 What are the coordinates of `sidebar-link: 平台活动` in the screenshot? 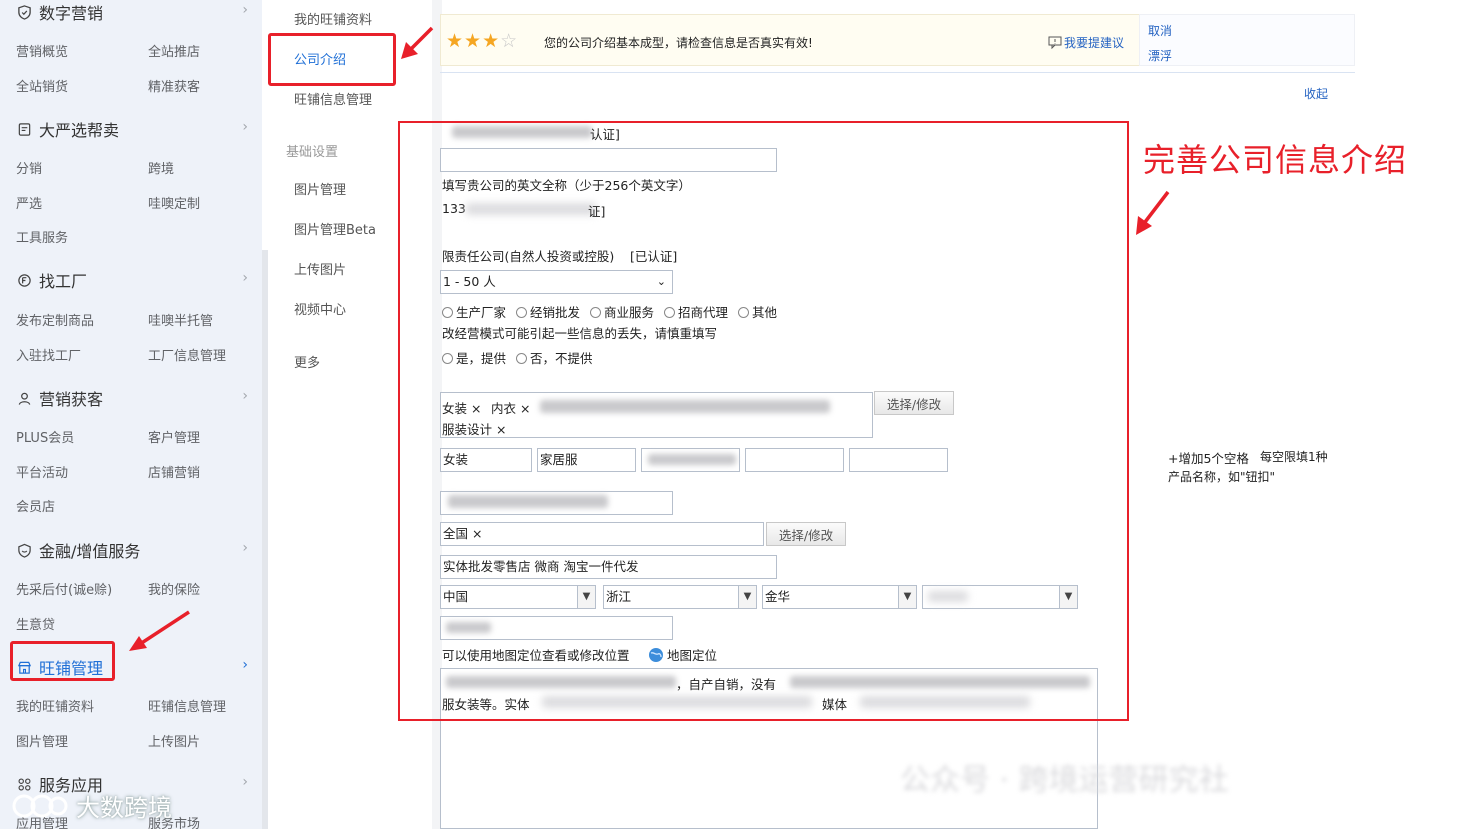 It's located at (42, 471).